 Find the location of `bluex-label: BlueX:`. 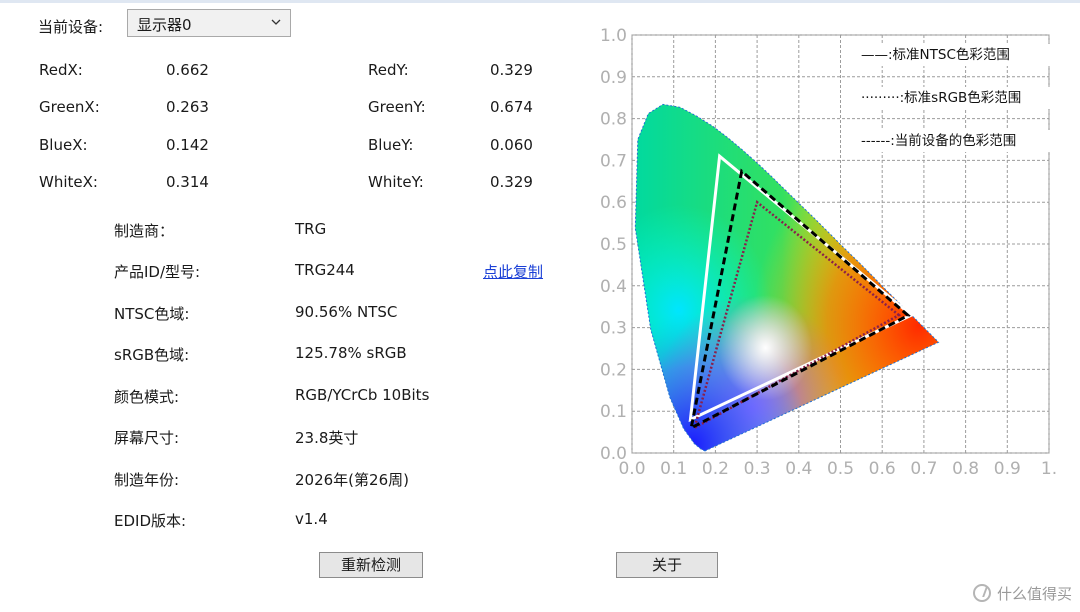

bluex-label: BlueX: is located at coordinates (63, 145).